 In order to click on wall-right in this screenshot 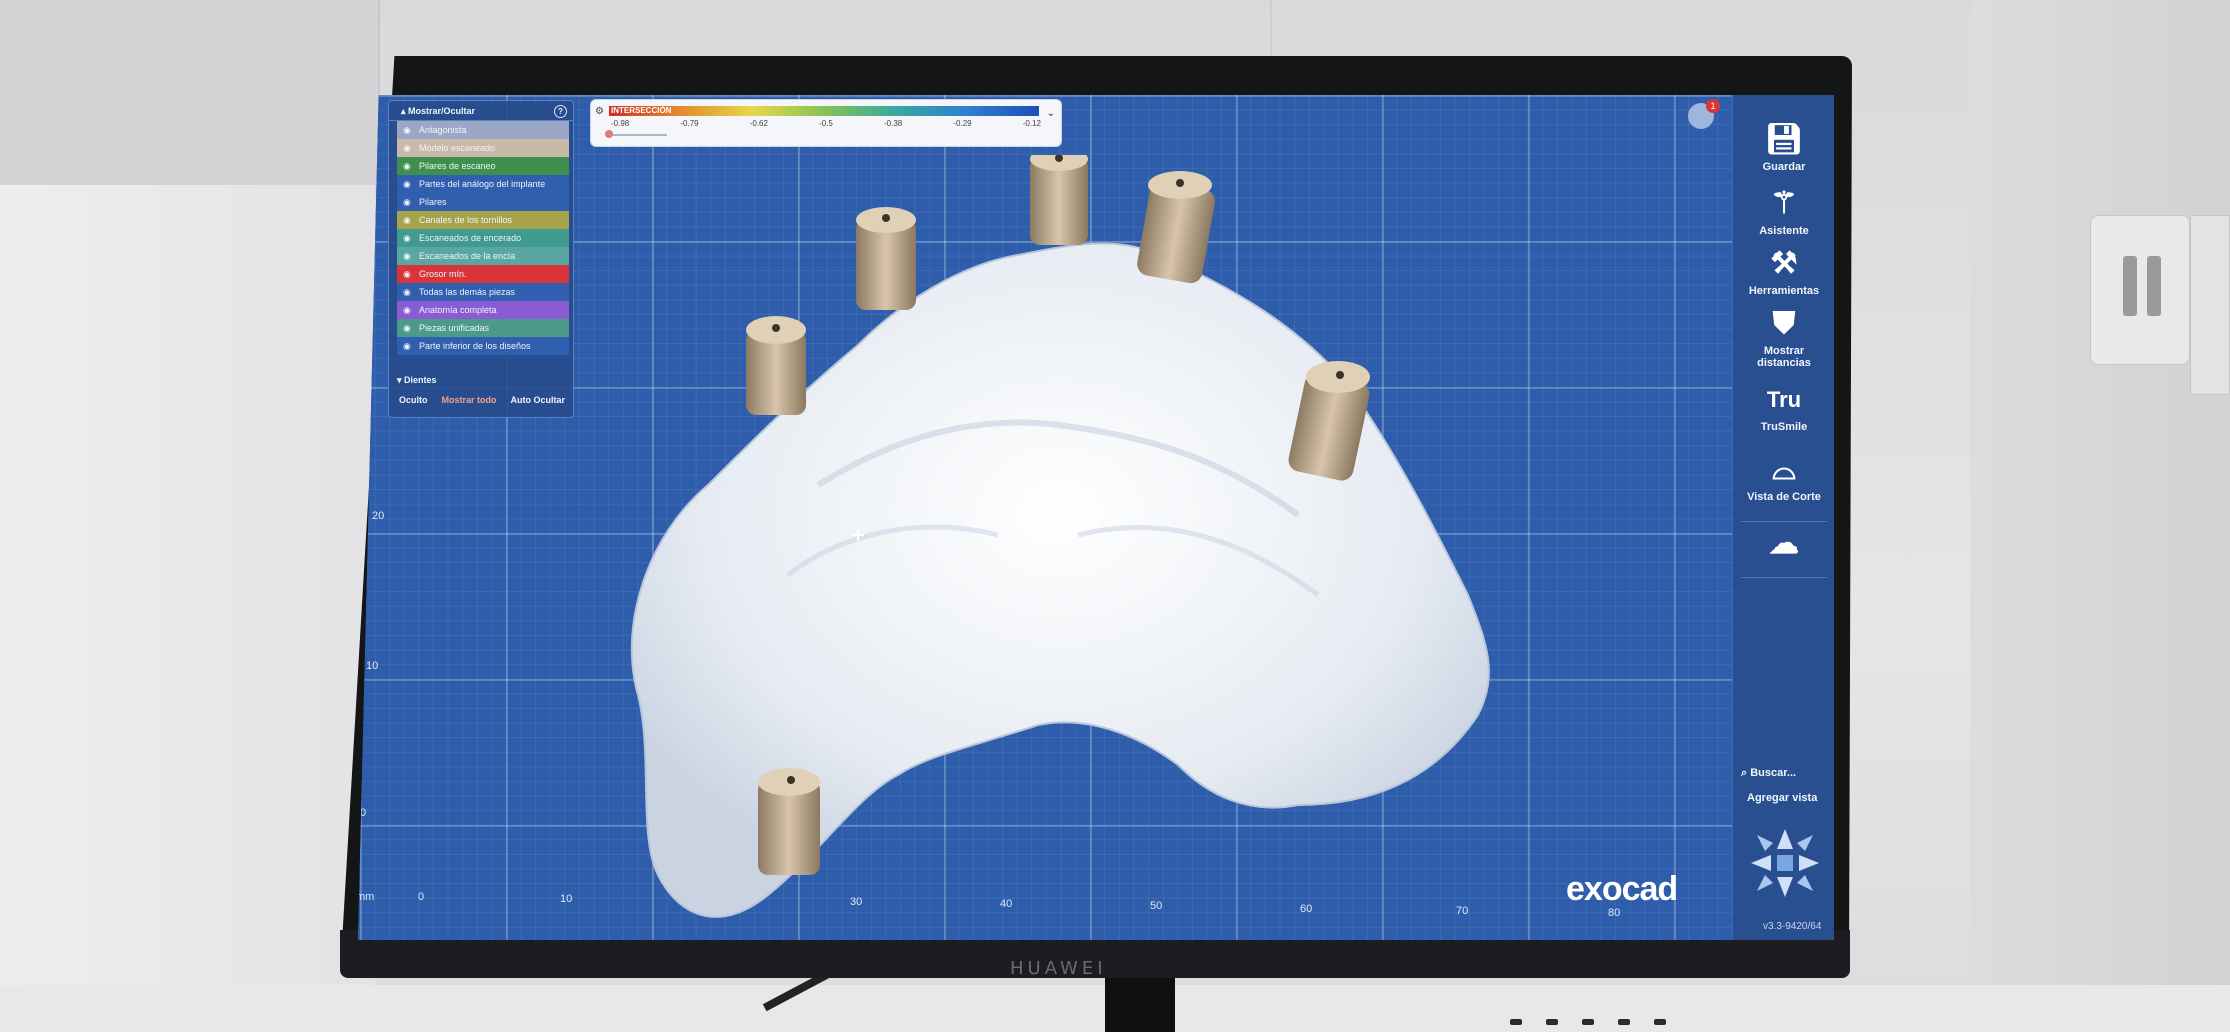, I will do `click(2100, 516)`.